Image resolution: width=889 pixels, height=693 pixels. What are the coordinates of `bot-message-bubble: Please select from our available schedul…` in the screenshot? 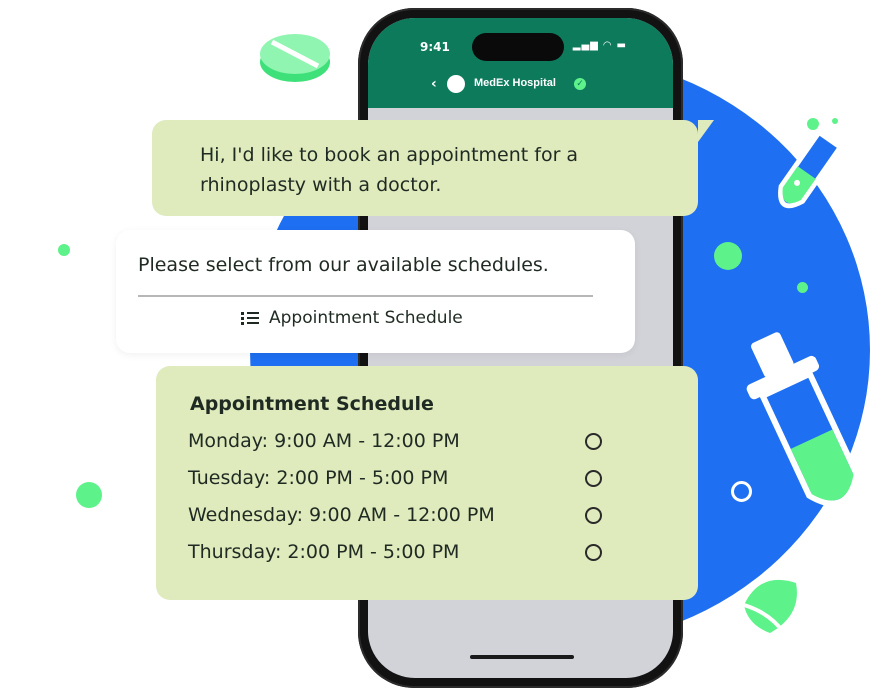 It's located at (375, 291).